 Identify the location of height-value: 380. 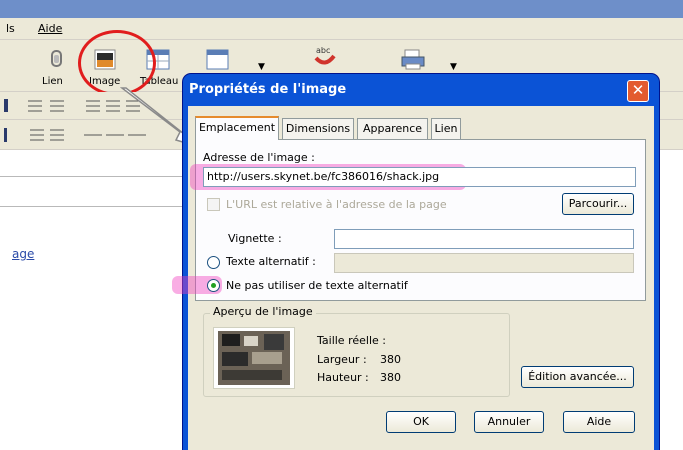
(390, 377).